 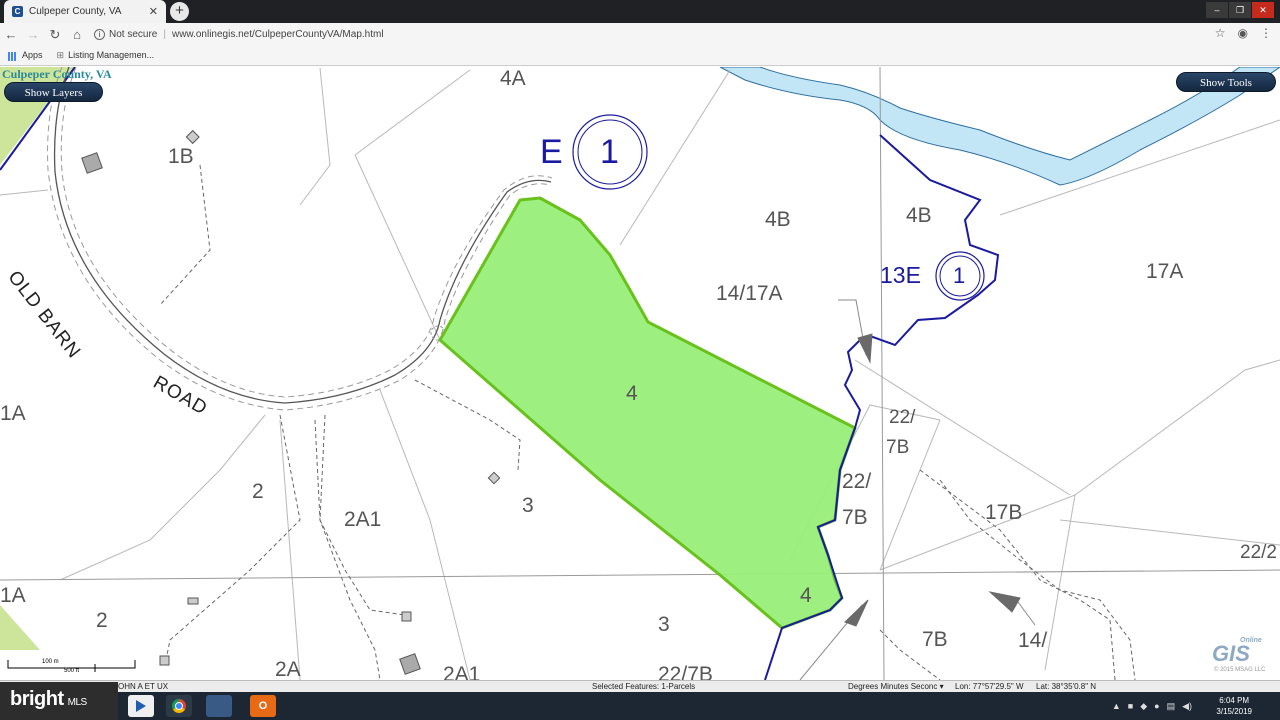 What do you see at coordinates (143, 686) in the screenshot?
I see `owner-text: OHN A ET UX` at bounding box center [143, 686].